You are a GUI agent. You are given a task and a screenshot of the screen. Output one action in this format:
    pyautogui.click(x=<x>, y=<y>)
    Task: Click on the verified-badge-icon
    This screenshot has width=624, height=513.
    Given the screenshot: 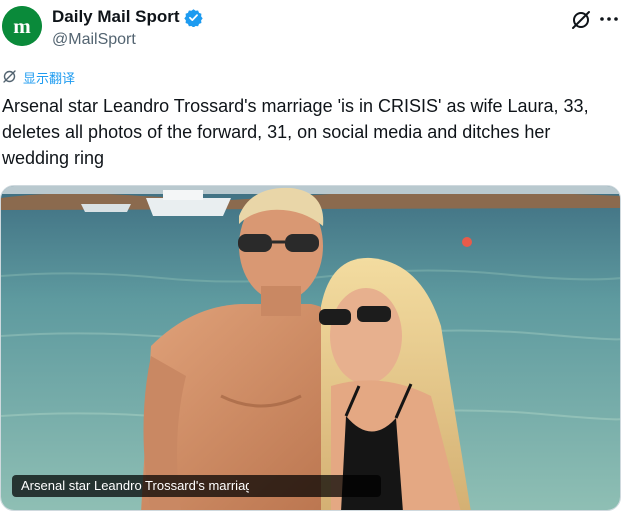 What is the action you would take?
    pyautogui.click(x=193, y=18)
    